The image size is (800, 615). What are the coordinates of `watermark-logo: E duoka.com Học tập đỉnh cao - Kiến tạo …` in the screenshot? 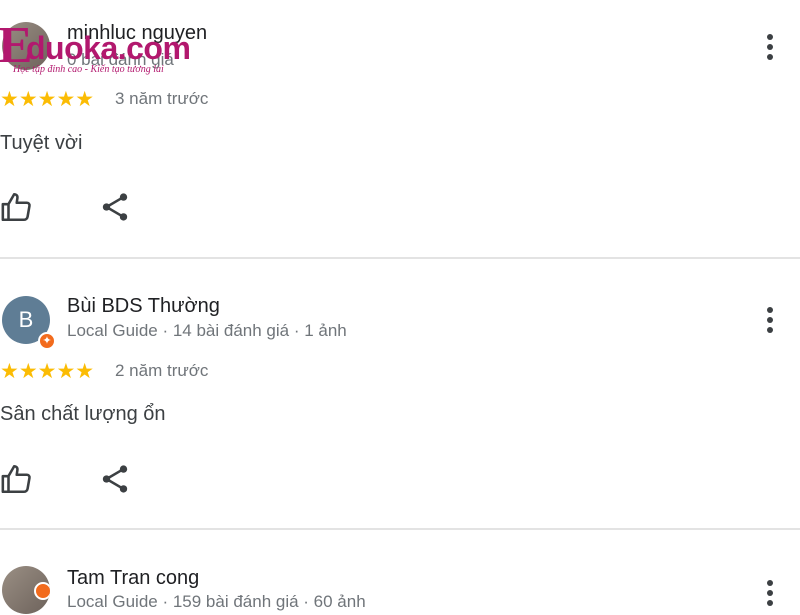 It's located at (120, 49).